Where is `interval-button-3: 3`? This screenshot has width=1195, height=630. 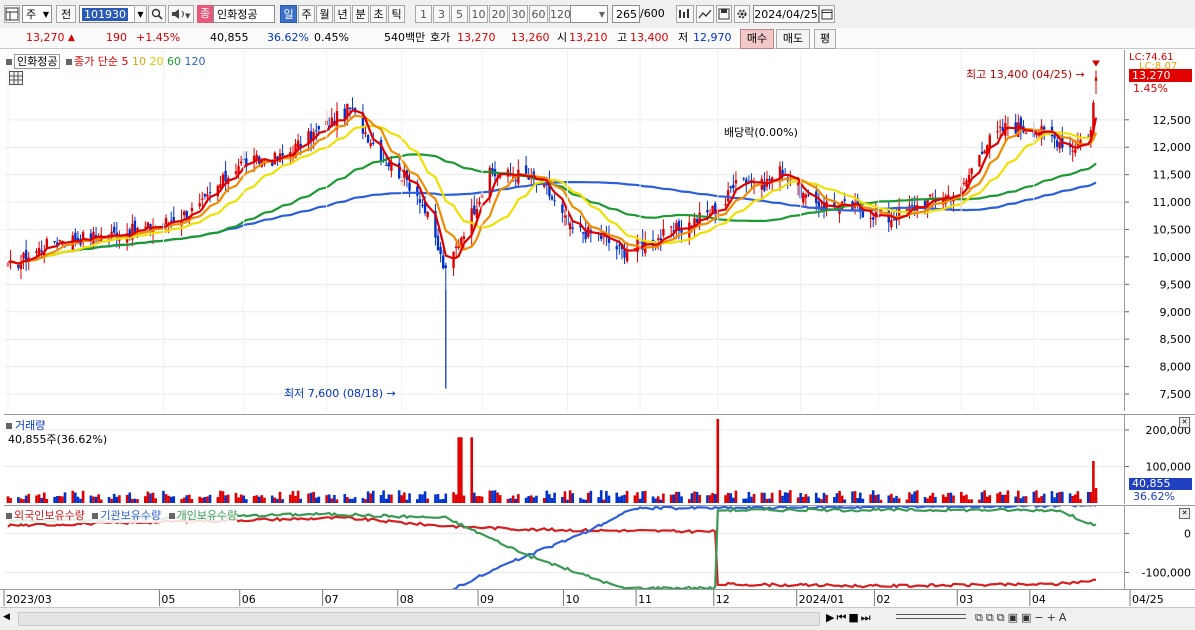 interval-button-3: 3 is located at coordinates (441, 14).